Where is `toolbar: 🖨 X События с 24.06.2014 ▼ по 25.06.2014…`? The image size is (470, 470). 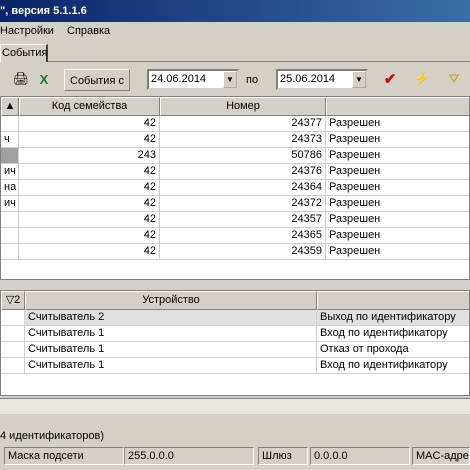 toolbar: 🖨 X События с 24.06.2014 ▼ по 25.06.2014… is located at coordinates (235, 80).